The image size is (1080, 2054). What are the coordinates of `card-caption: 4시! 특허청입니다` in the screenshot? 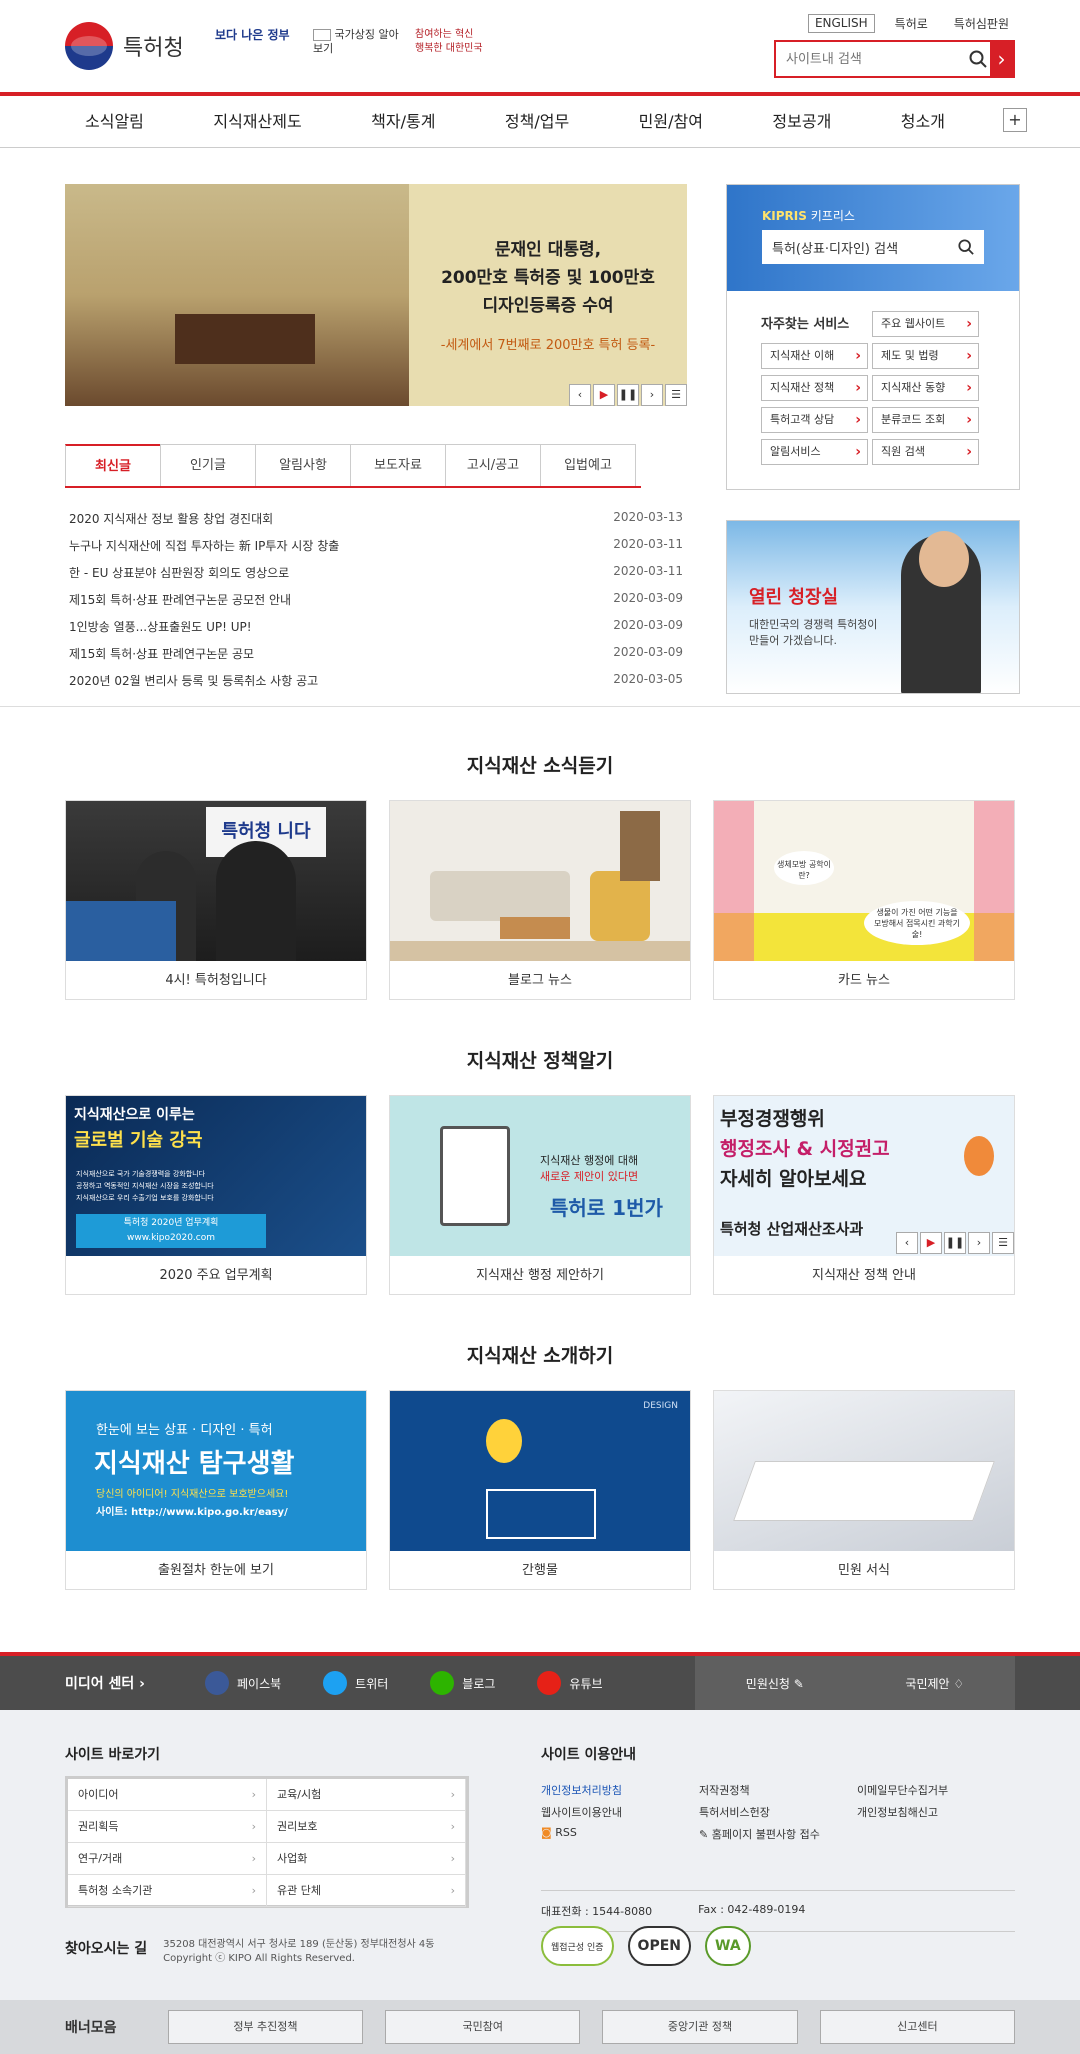 It's located at (216, 981).